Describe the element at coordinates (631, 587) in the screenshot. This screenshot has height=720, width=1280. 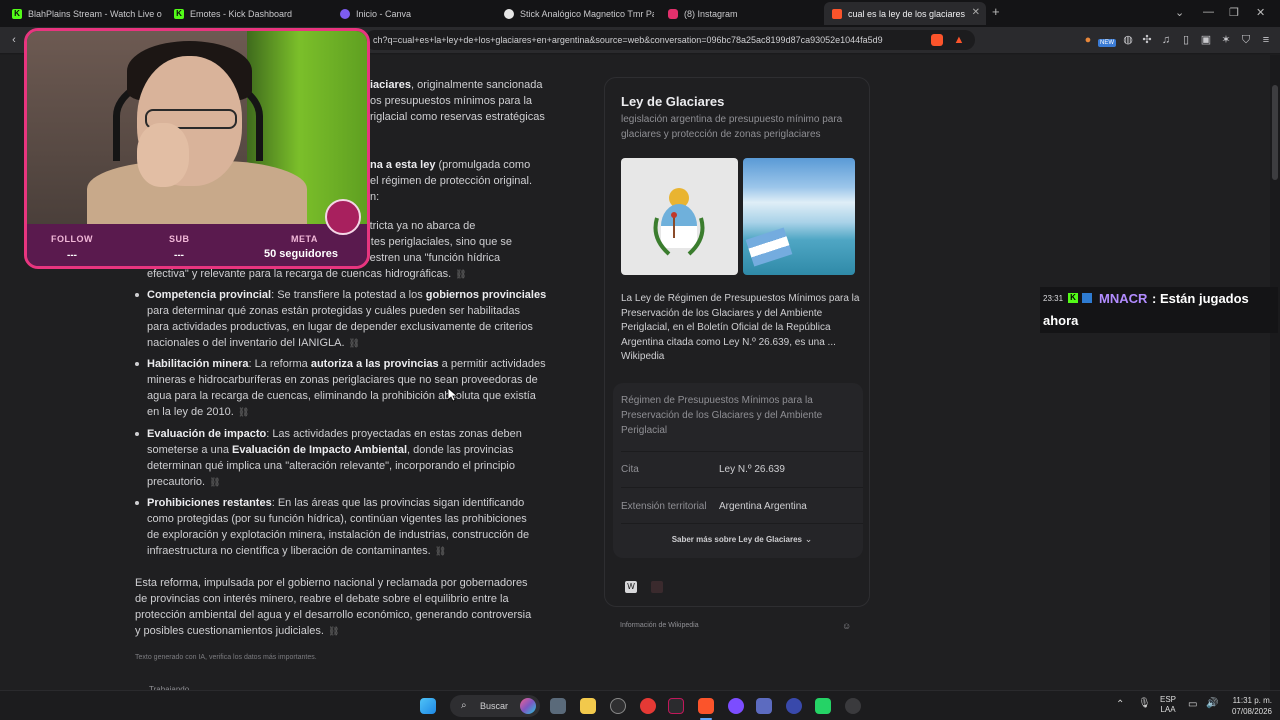
I see `wikipedia-icon: W` at that location.